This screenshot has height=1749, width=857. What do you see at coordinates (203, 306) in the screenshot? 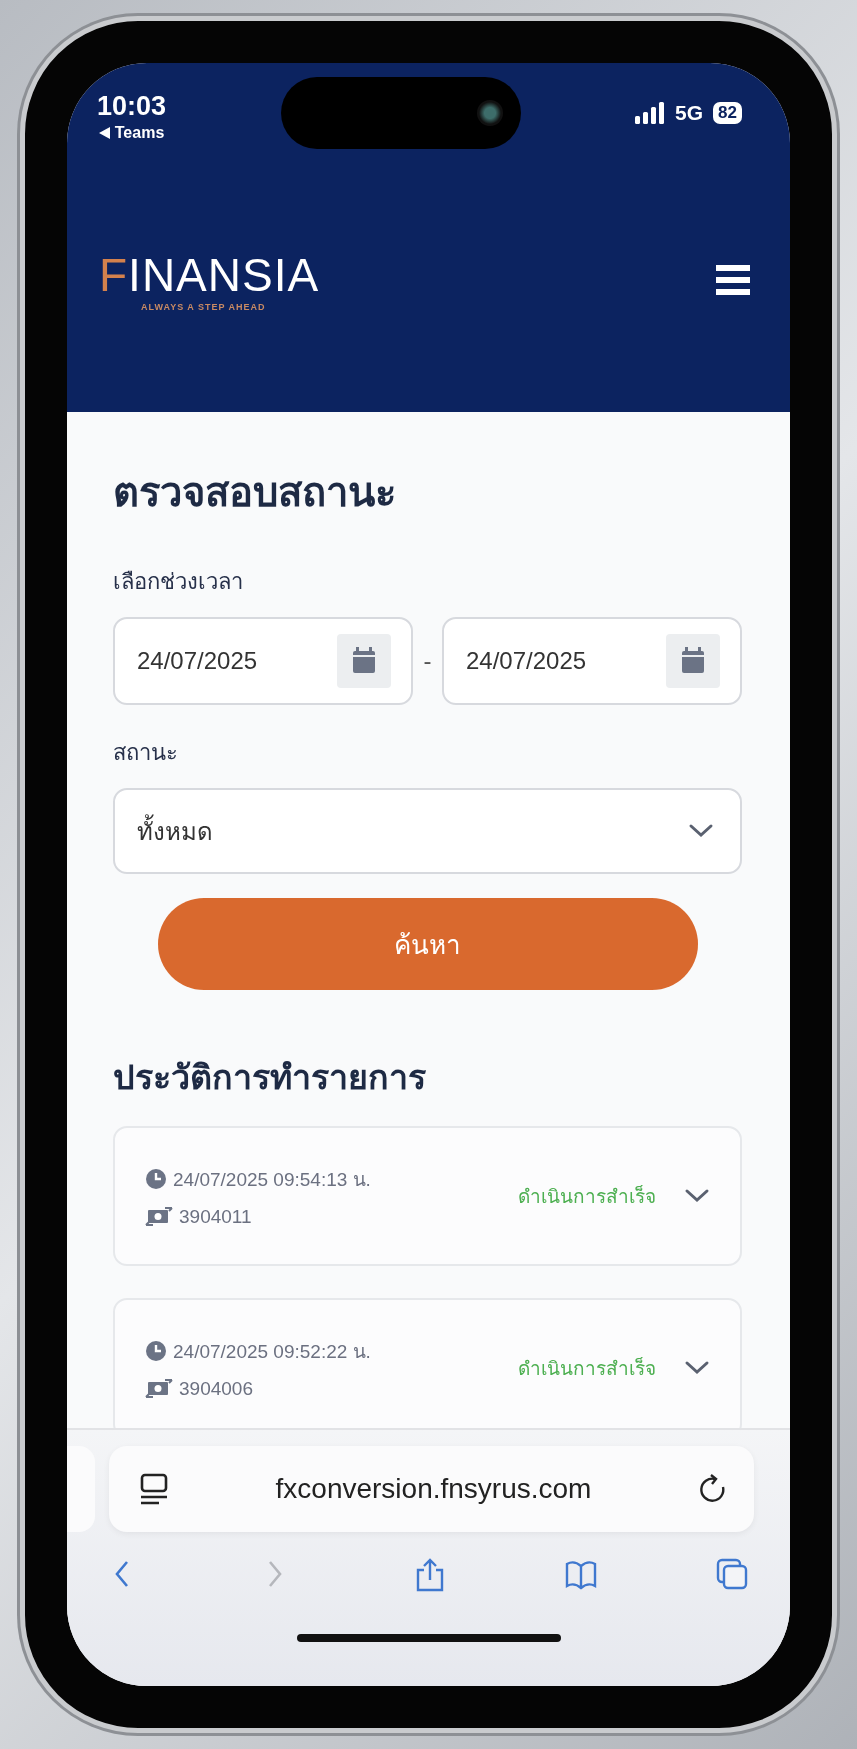
I see `logo-tagline: ALWAYS A STEP AHEAD` at bounding box center [203, 306].